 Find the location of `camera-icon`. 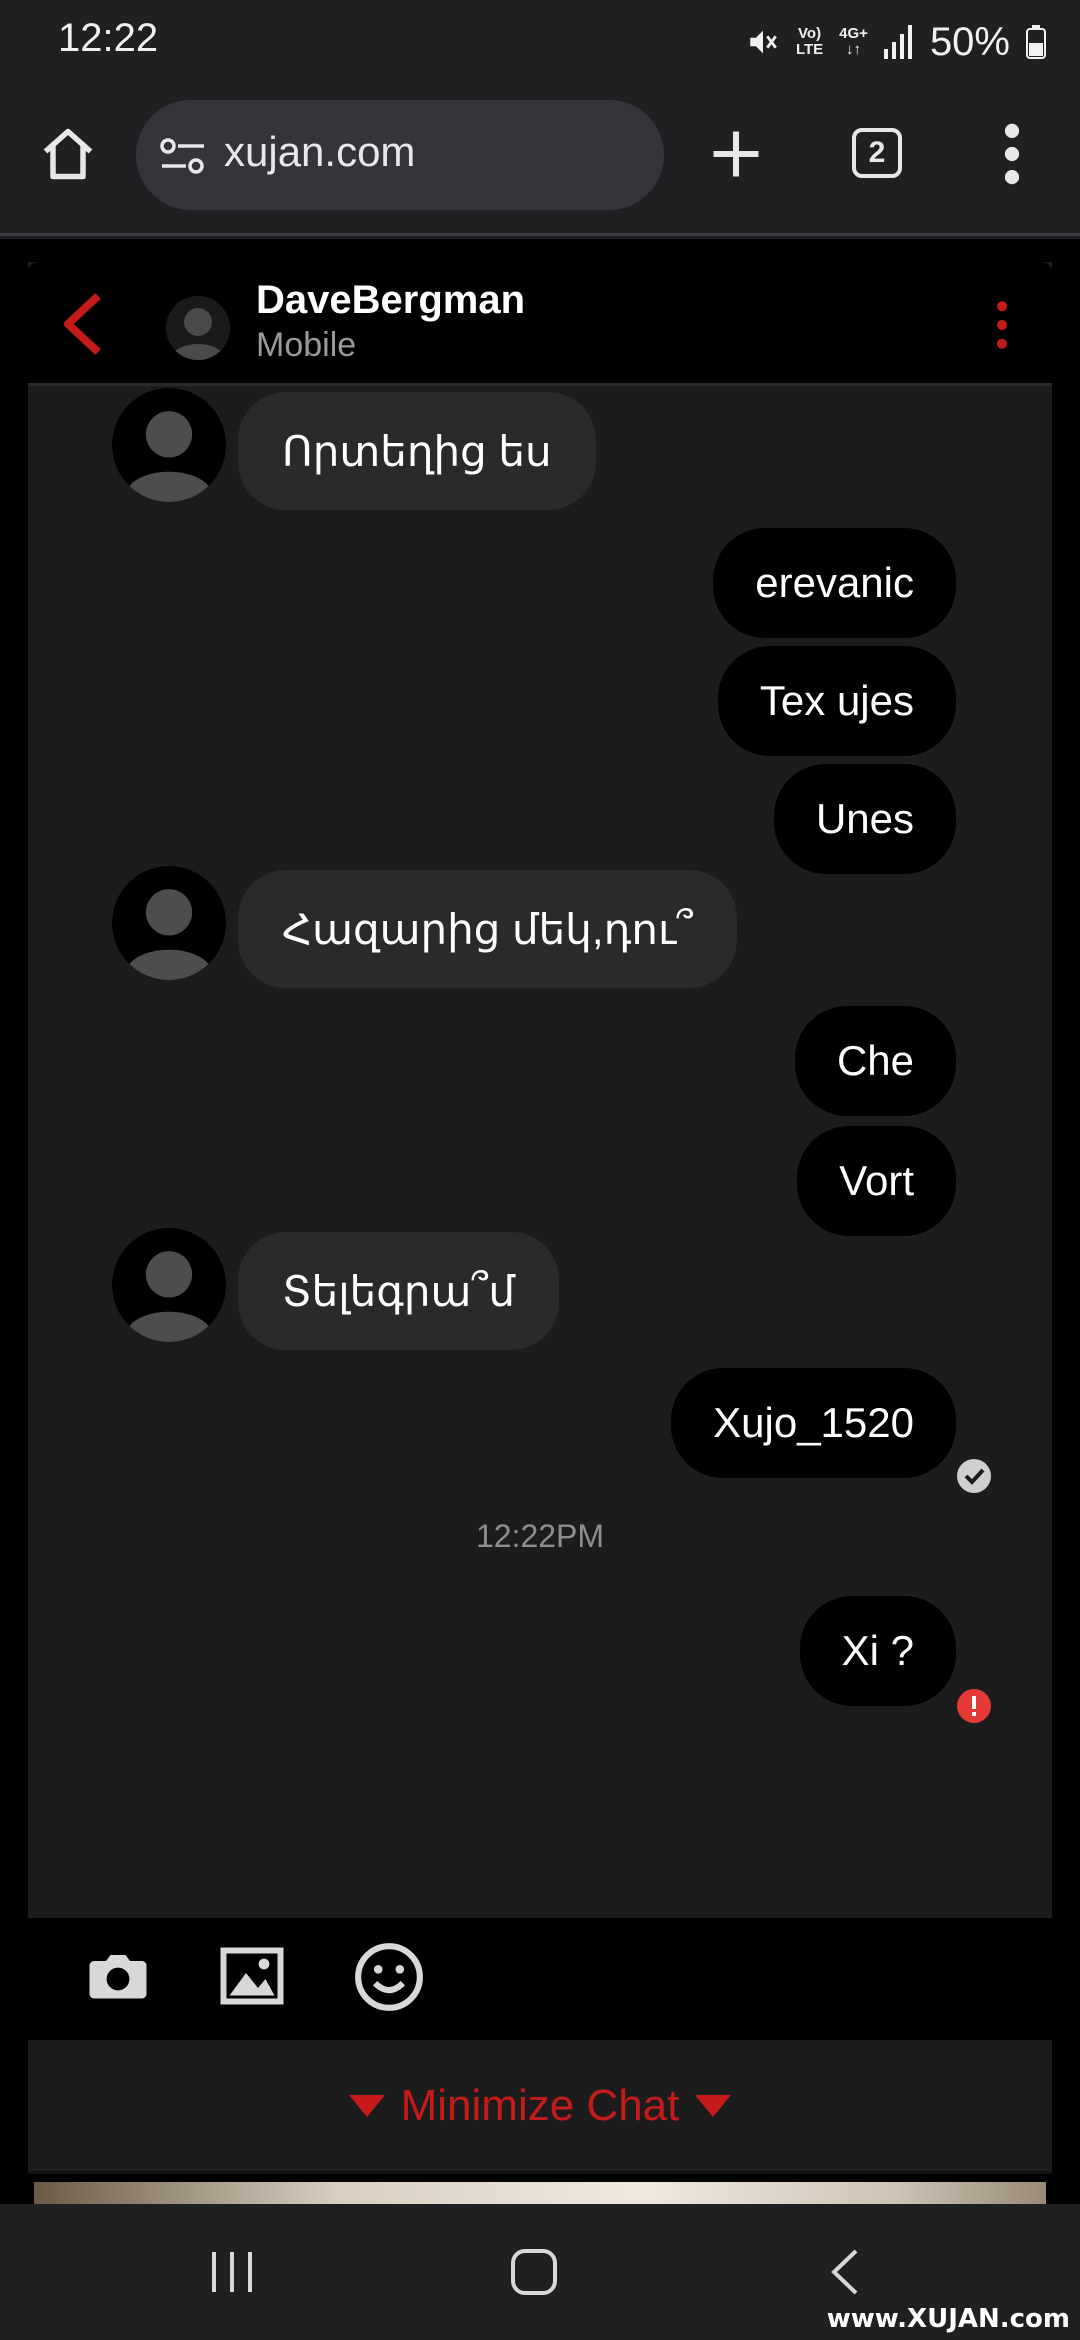

camera-icon is located at coordinates (118, 1976).